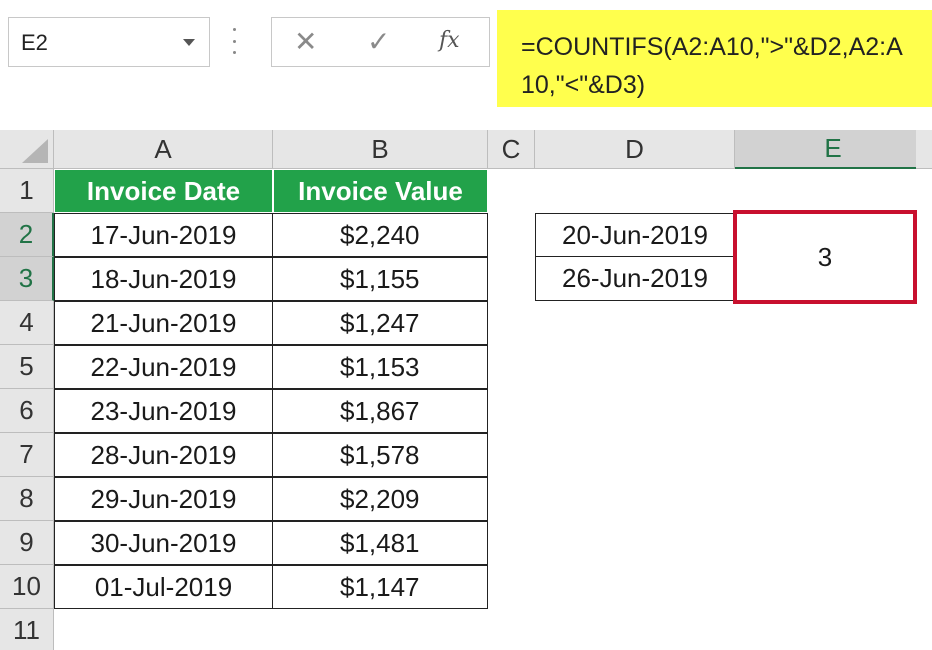 The width and height of the screenshot is (932, 650). Describe the element at coordinates (379, 455) in the screenshot. I see `cell-invoice-value: $1,578` at that location.